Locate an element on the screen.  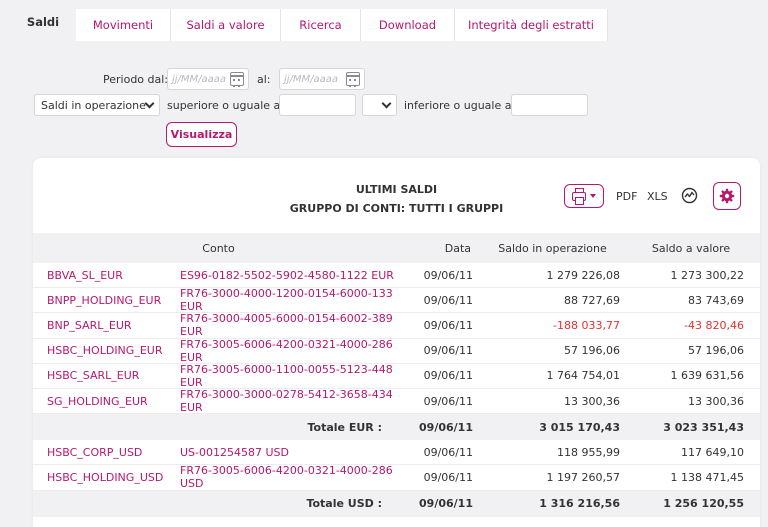
max-amount-input is located at coordinates (549, 105).